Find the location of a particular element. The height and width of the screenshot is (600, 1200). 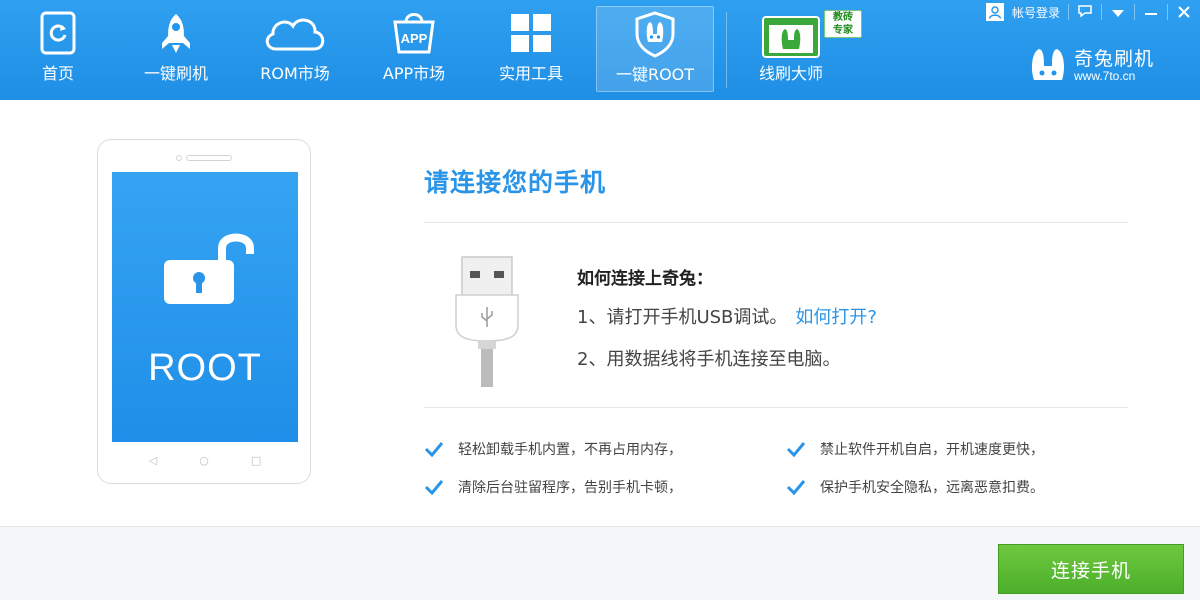

nav-home: 首页 is located at coordinates (58, 49).